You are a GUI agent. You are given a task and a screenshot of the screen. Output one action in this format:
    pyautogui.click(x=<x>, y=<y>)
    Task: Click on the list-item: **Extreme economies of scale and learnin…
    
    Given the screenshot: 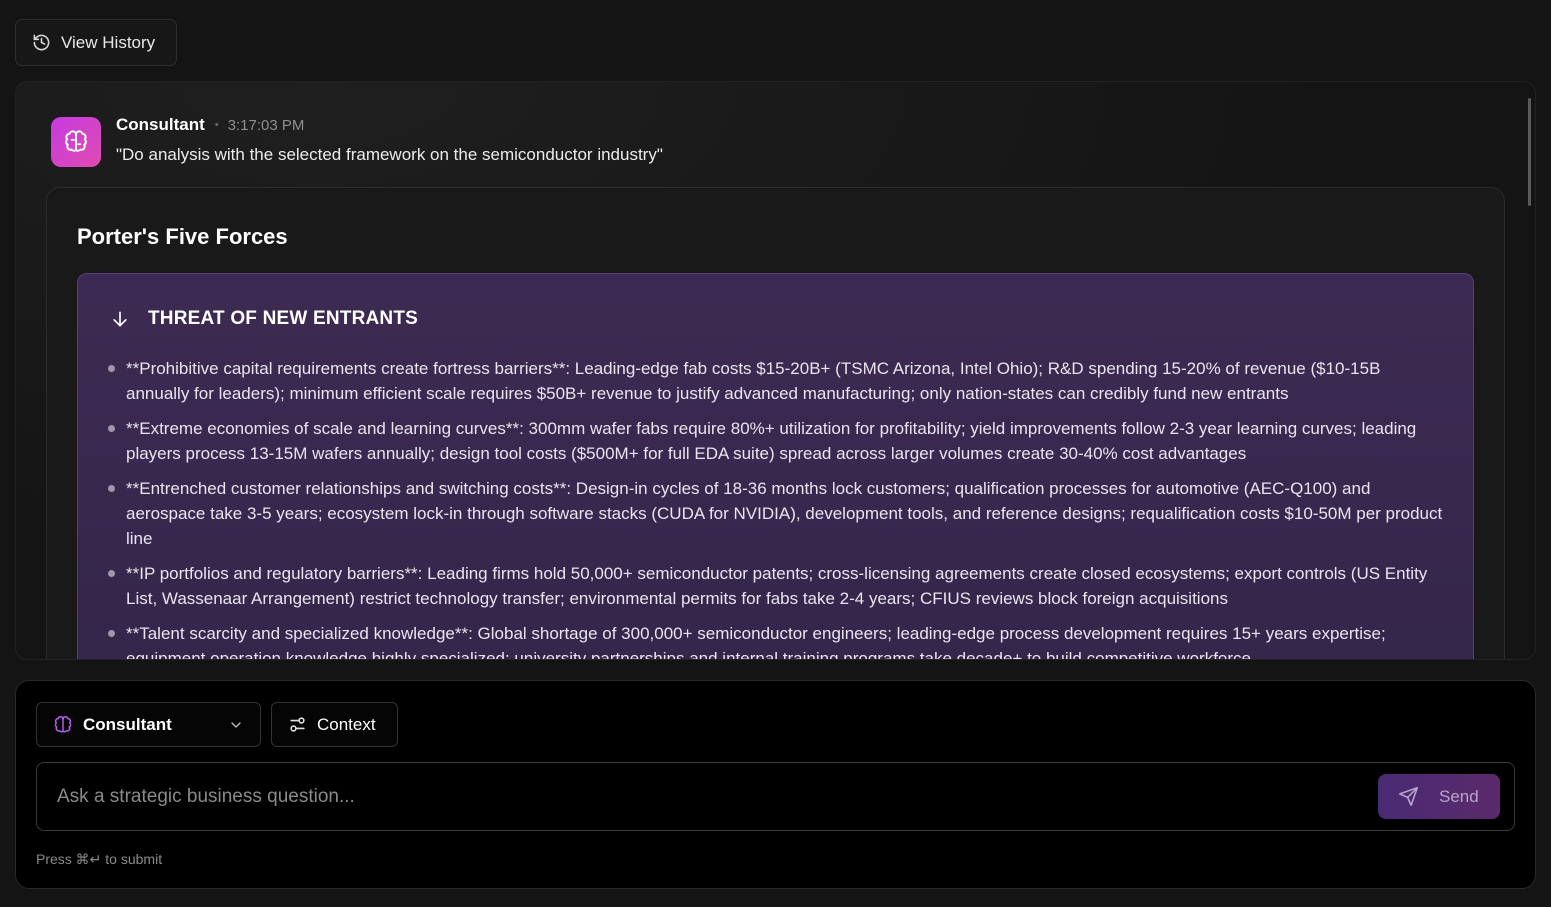 What is the action you would take?
    pyautogui.click(x=778, y=441)
    